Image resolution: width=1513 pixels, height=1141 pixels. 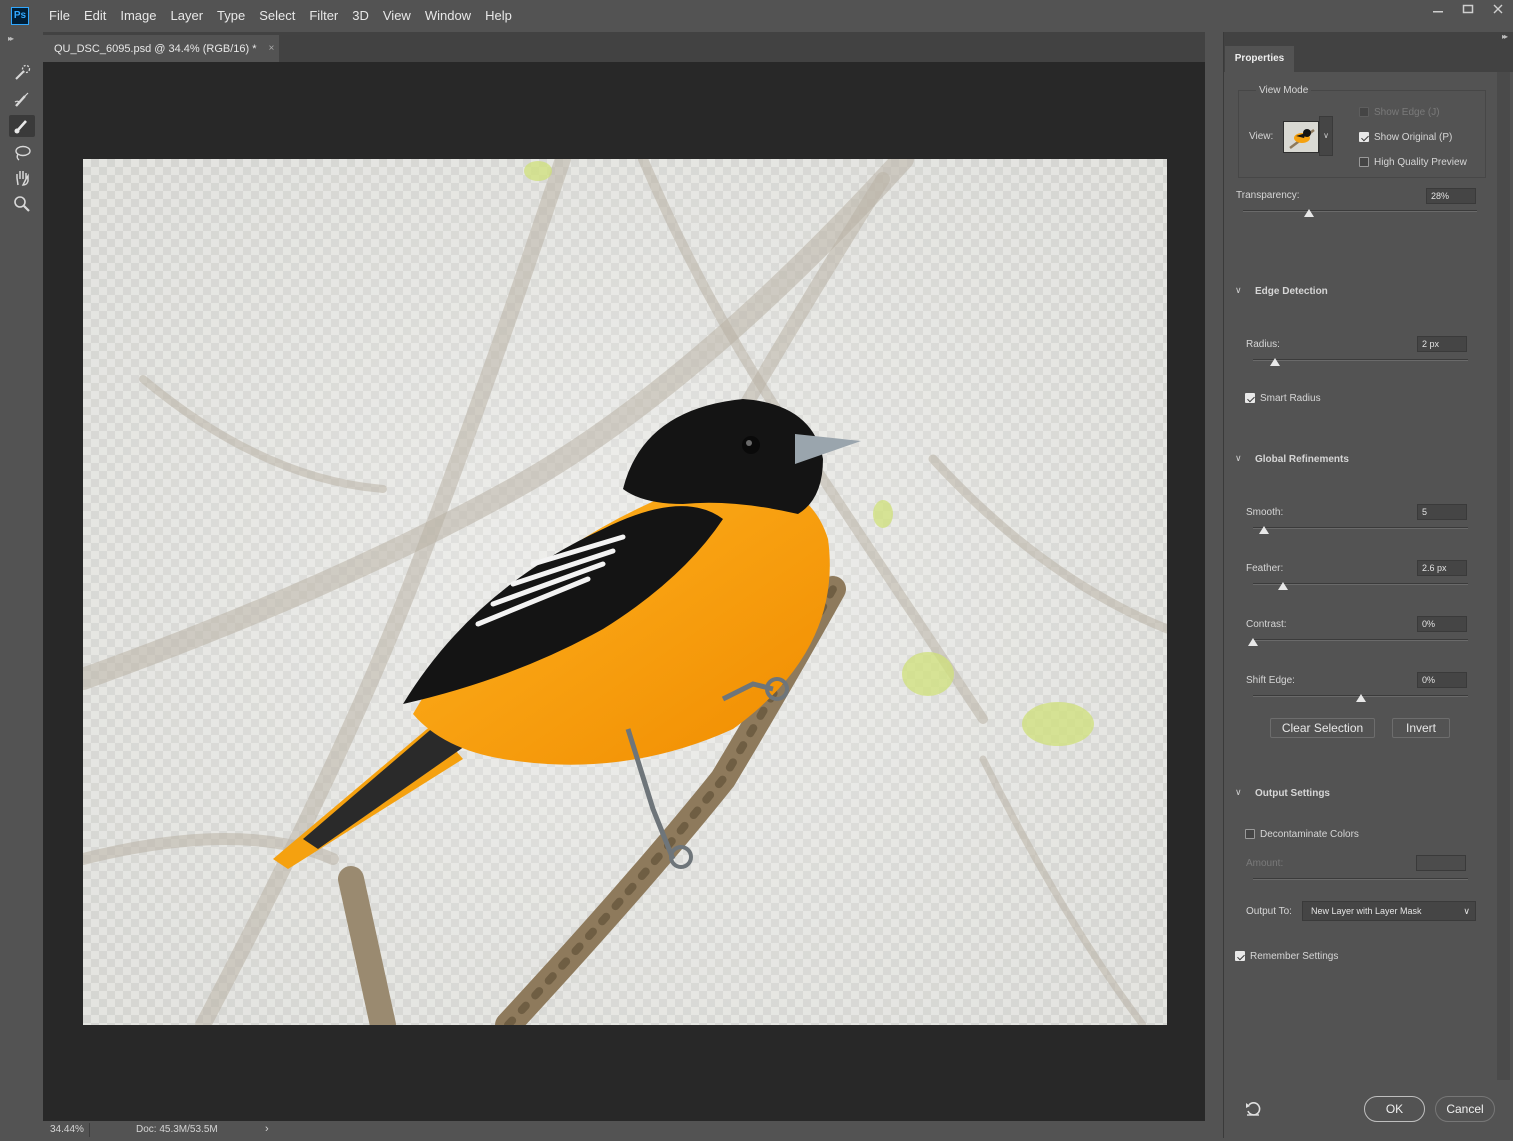 I want to click on view-mode-dropdown: ∨, so click(x=1326, y=136).